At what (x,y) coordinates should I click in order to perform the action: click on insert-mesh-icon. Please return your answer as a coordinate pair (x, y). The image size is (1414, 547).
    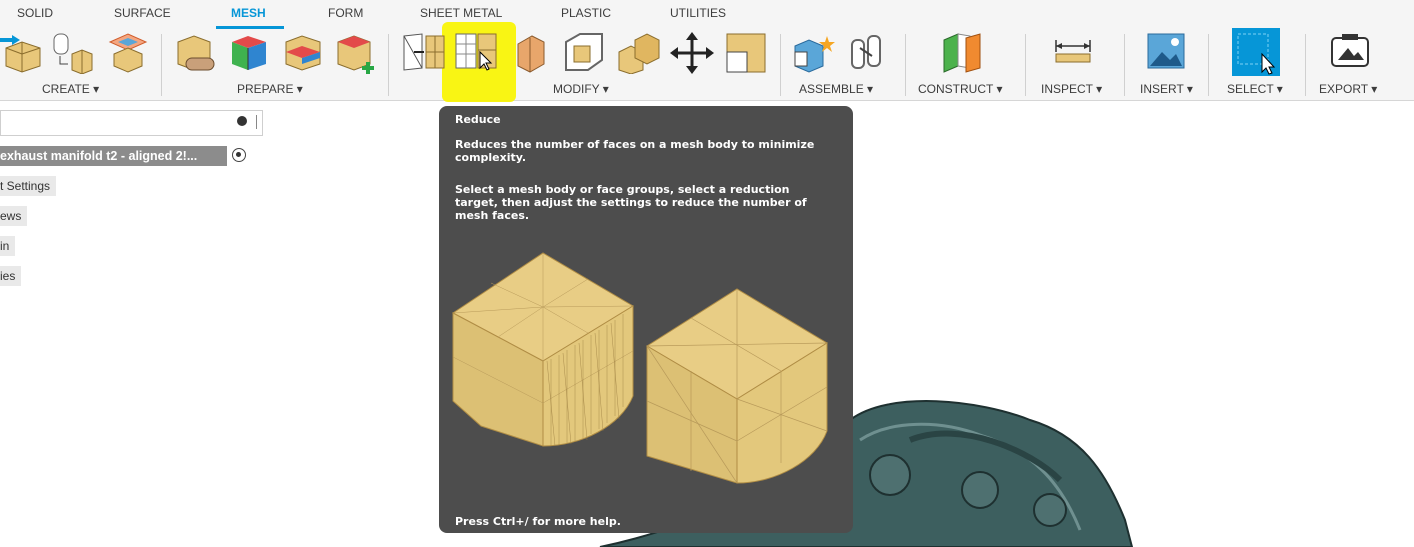
    Looking at the image, I should click on (20, 54).